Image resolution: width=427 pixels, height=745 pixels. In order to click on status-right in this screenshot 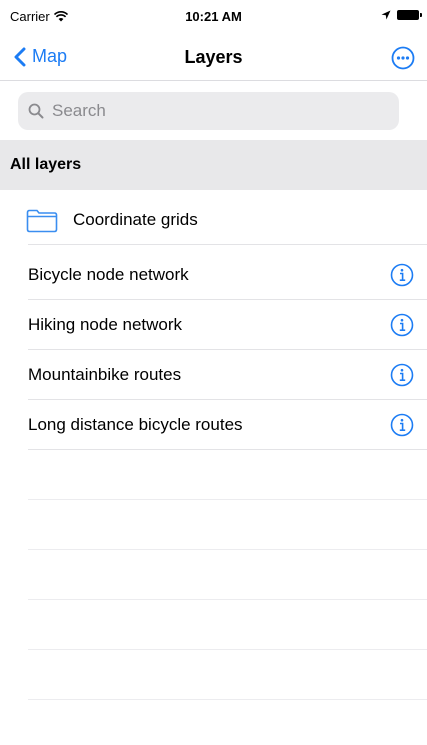, I will do `click(401, 15)`.